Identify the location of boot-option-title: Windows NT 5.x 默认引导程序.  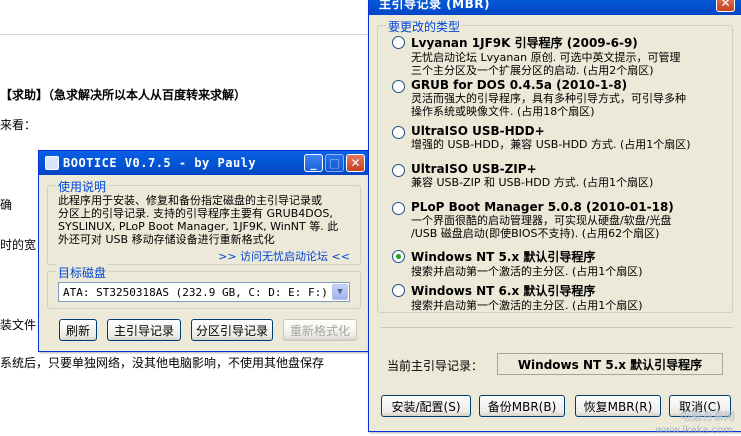
(503, 257).